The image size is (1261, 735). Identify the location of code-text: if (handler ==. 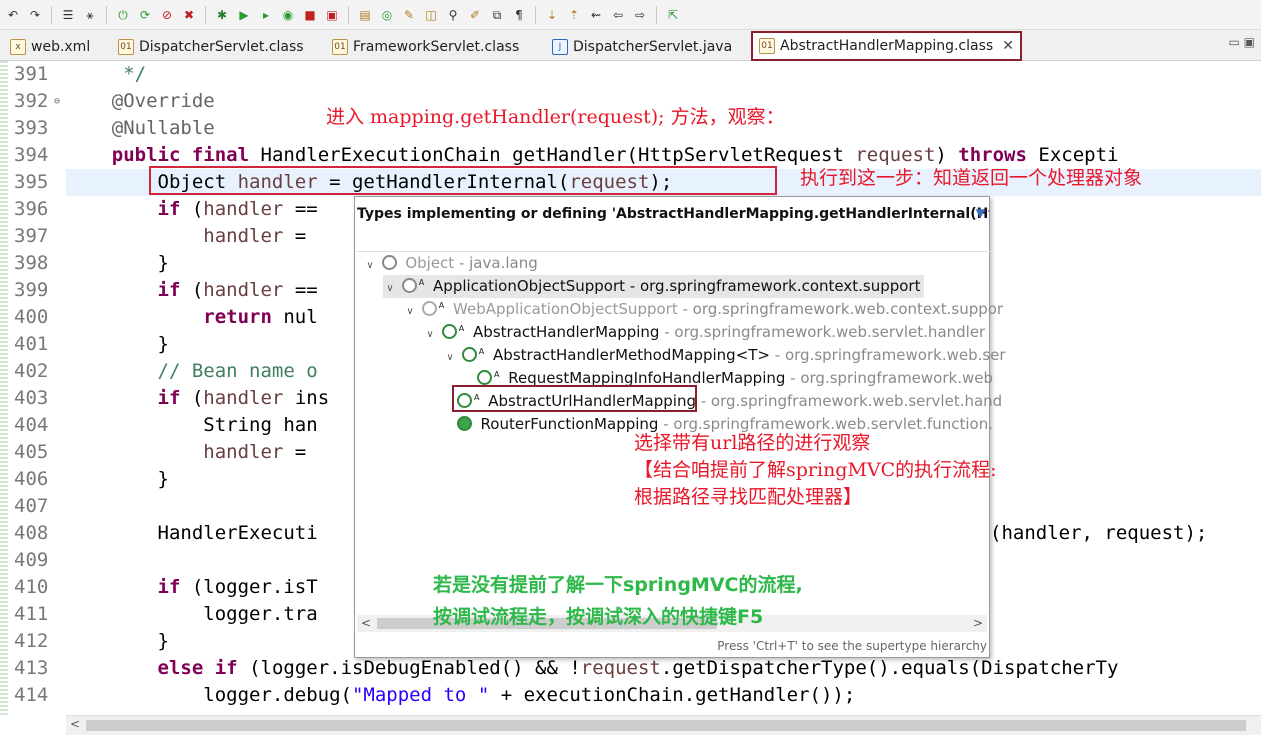
(237, 209).